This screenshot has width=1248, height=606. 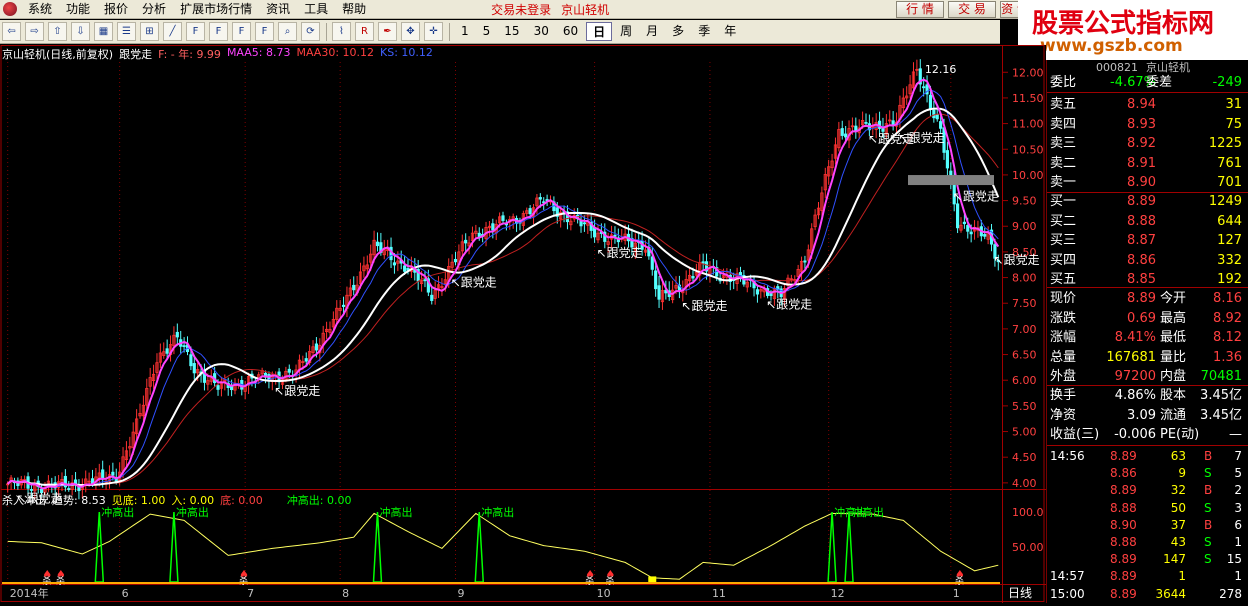 What do you see at coordinates (1170, 593) in the screenshot?
I see `tick-cell: 3644` at bounding box center [1170, 593].